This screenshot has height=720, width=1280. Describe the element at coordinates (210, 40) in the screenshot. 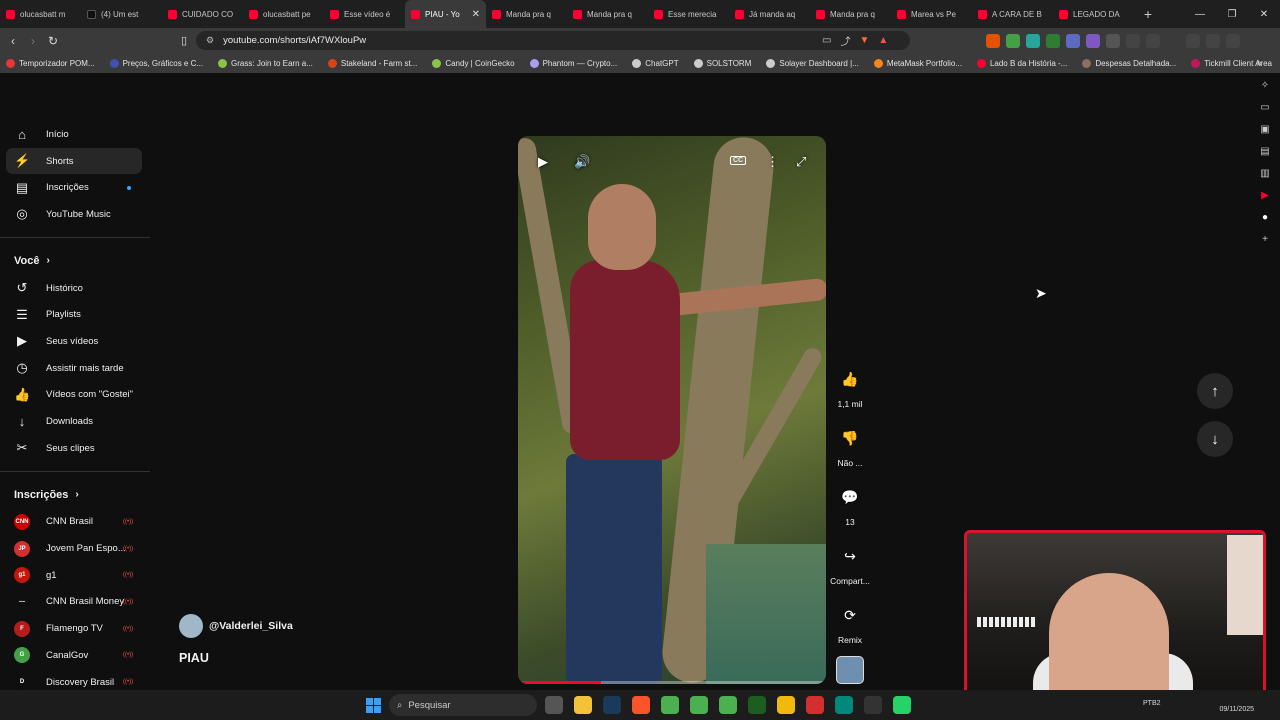

I see `site-info-icon: ⚙` at that location.